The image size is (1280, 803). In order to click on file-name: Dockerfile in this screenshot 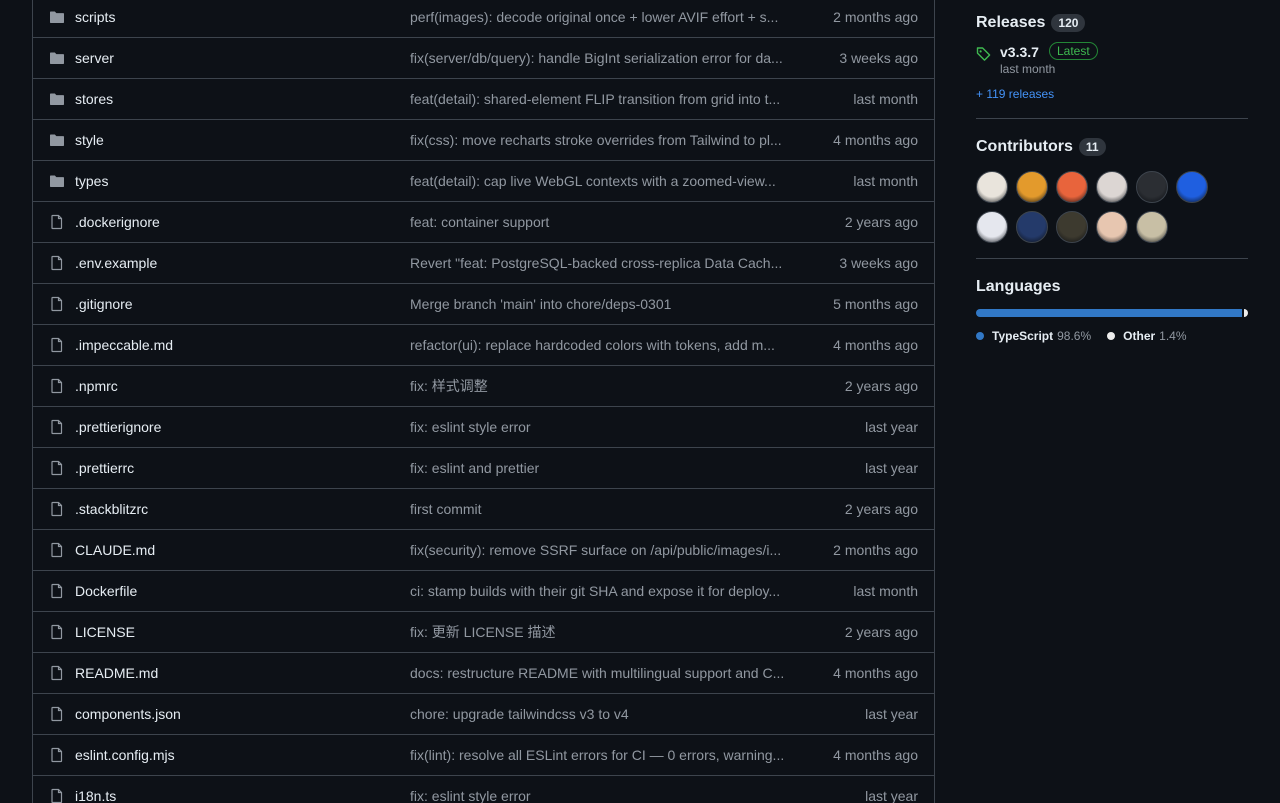, I will do `click(106, 591)`.